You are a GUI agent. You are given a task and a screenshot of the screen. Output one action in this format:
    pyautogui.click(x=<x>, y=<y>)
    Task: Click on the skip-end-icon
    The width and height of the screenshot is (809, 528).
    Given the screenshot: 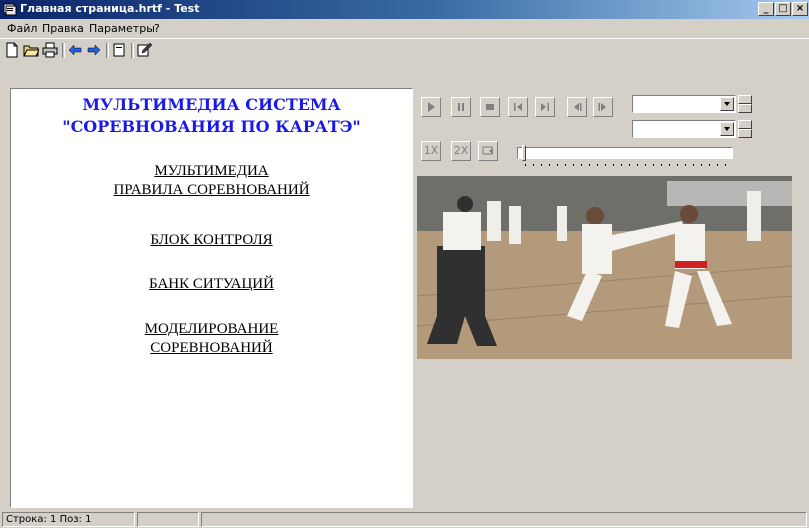 What is the action you would take?
    pyautogui.click(x=545, y=107)
    